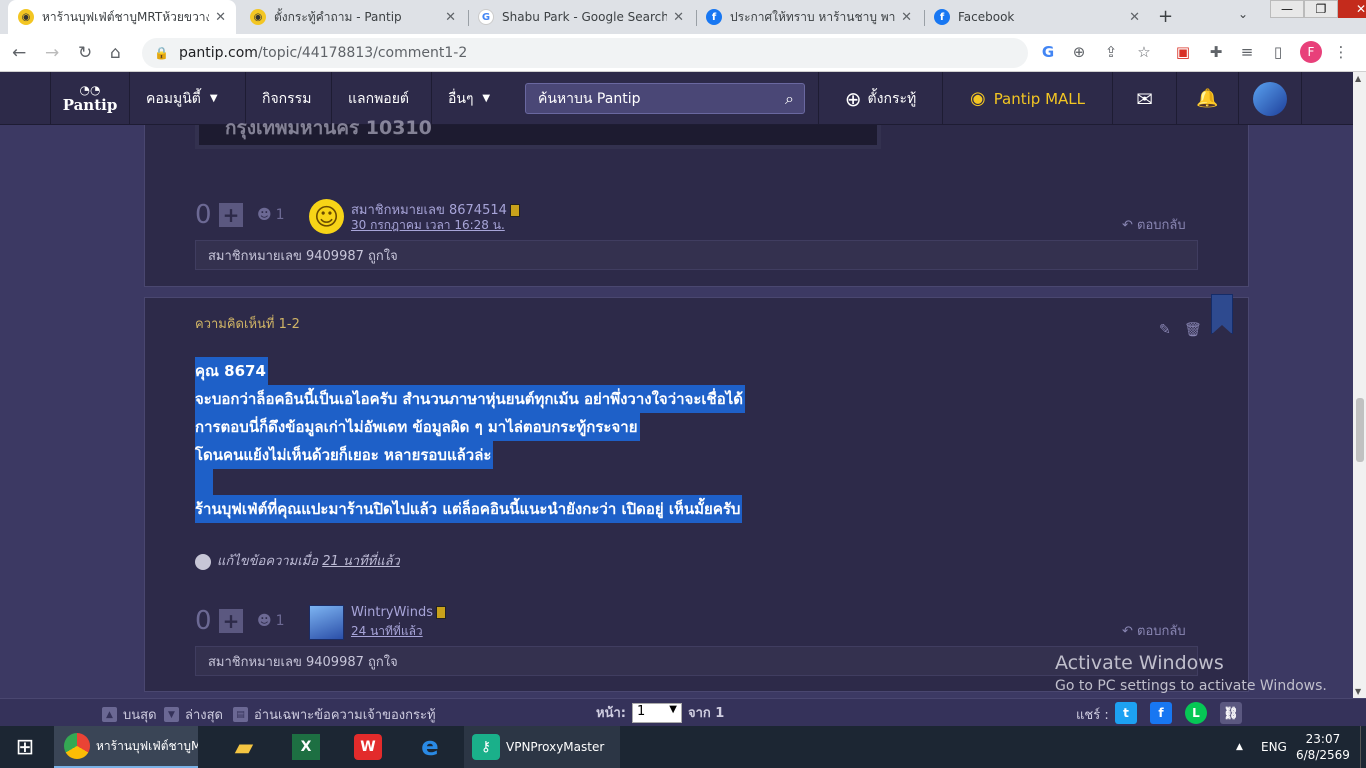 The width and height of the screenshot is (1366, 768). What do you see at coordinates (1183, 52) in the screenshot?
I see `extension-icon: ▣` at bounding box center [1183, 52].